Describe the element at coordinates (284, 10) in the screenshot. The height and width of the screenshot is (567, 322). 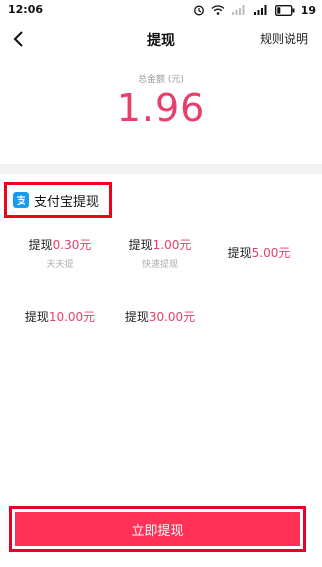
I see `battery-icon` at that location.